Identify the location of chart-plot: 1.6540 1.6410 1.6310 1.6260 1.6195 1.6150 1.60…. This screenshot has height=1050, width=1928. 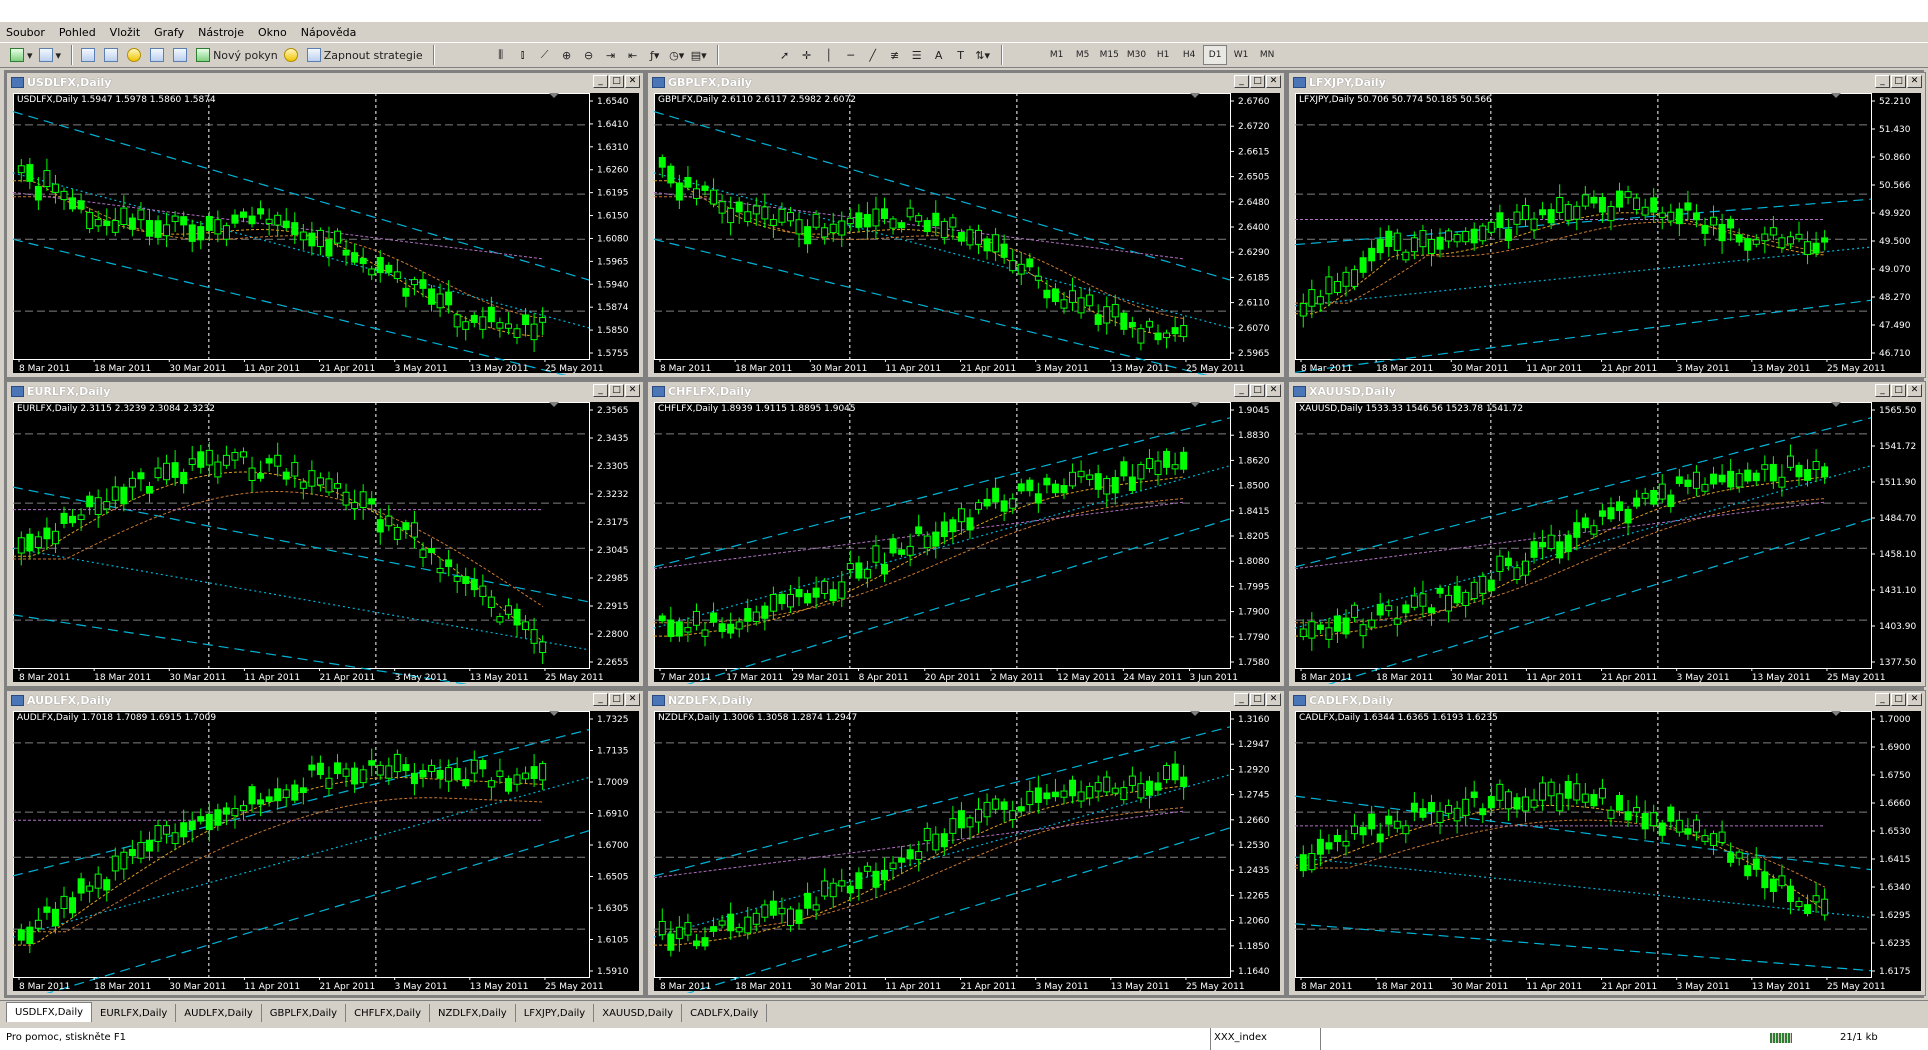
(326, 234).